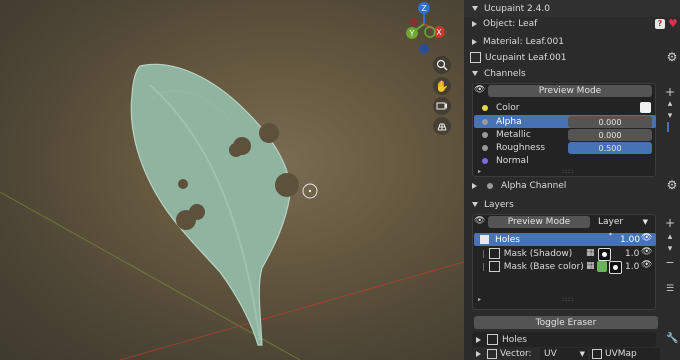  I want to click on mask-shadow-value: 1.0, so click(632, 254).